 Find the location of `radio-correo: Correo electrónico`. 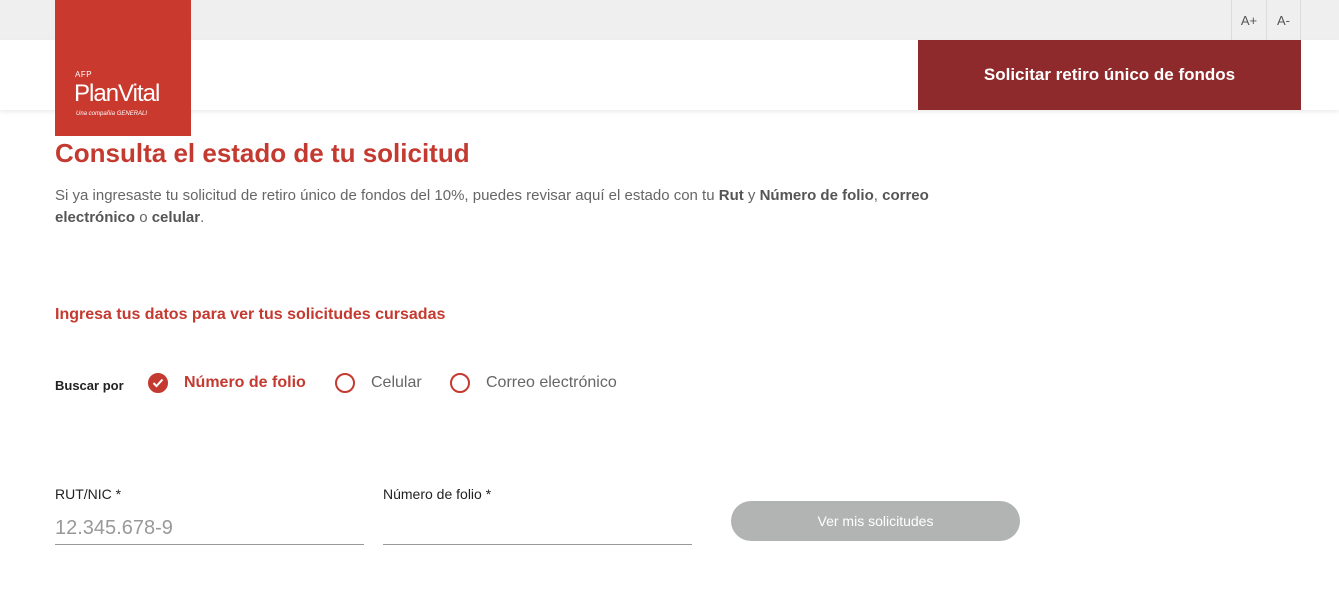

radio-correo: Correo electrónico is located at coordinates (533, 383).